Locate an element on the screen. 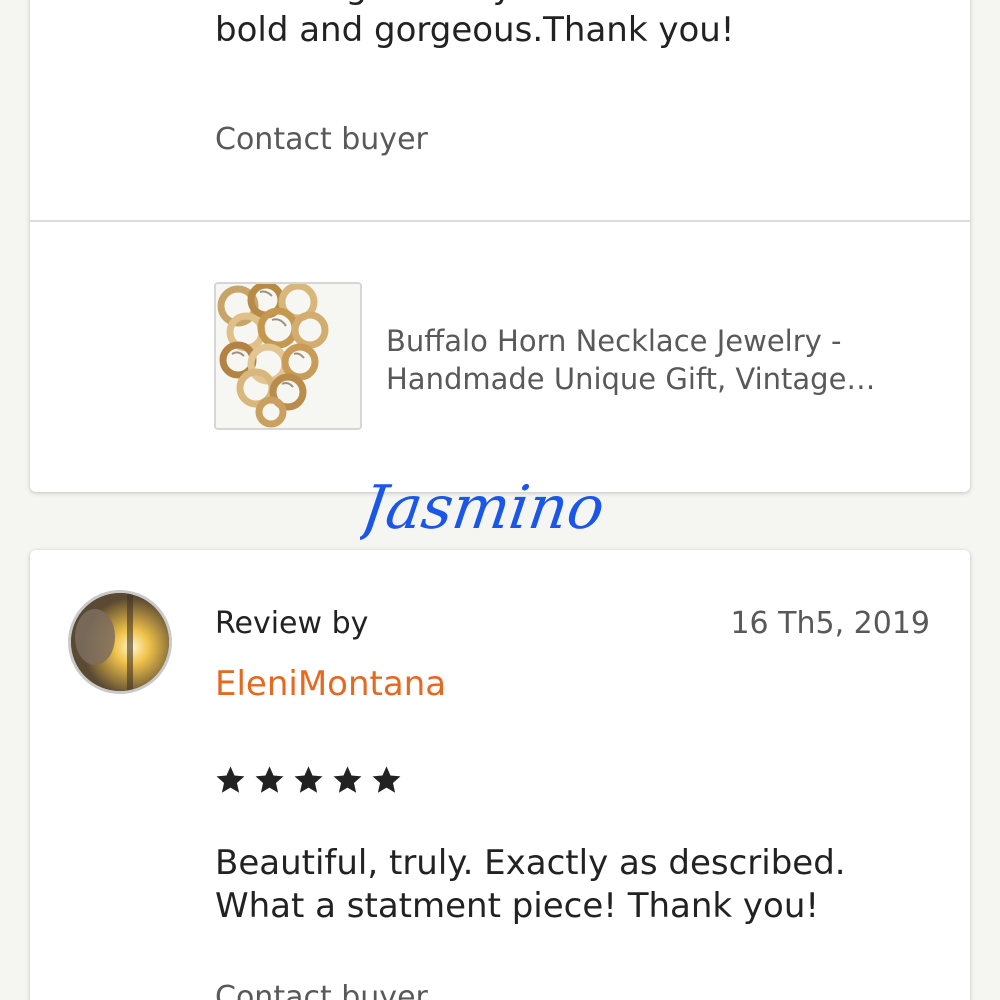 The image size is (1000, 1000). divider is located at coordinates (500, 221).